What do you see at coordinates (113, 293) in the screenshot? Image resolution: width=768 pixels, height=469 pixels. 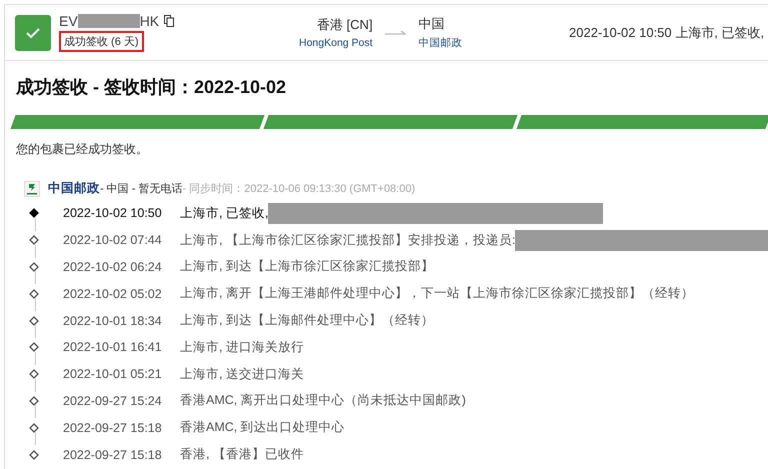 I see `event-time: 2022-10-02 05:02` at bounding box center [113, 293].